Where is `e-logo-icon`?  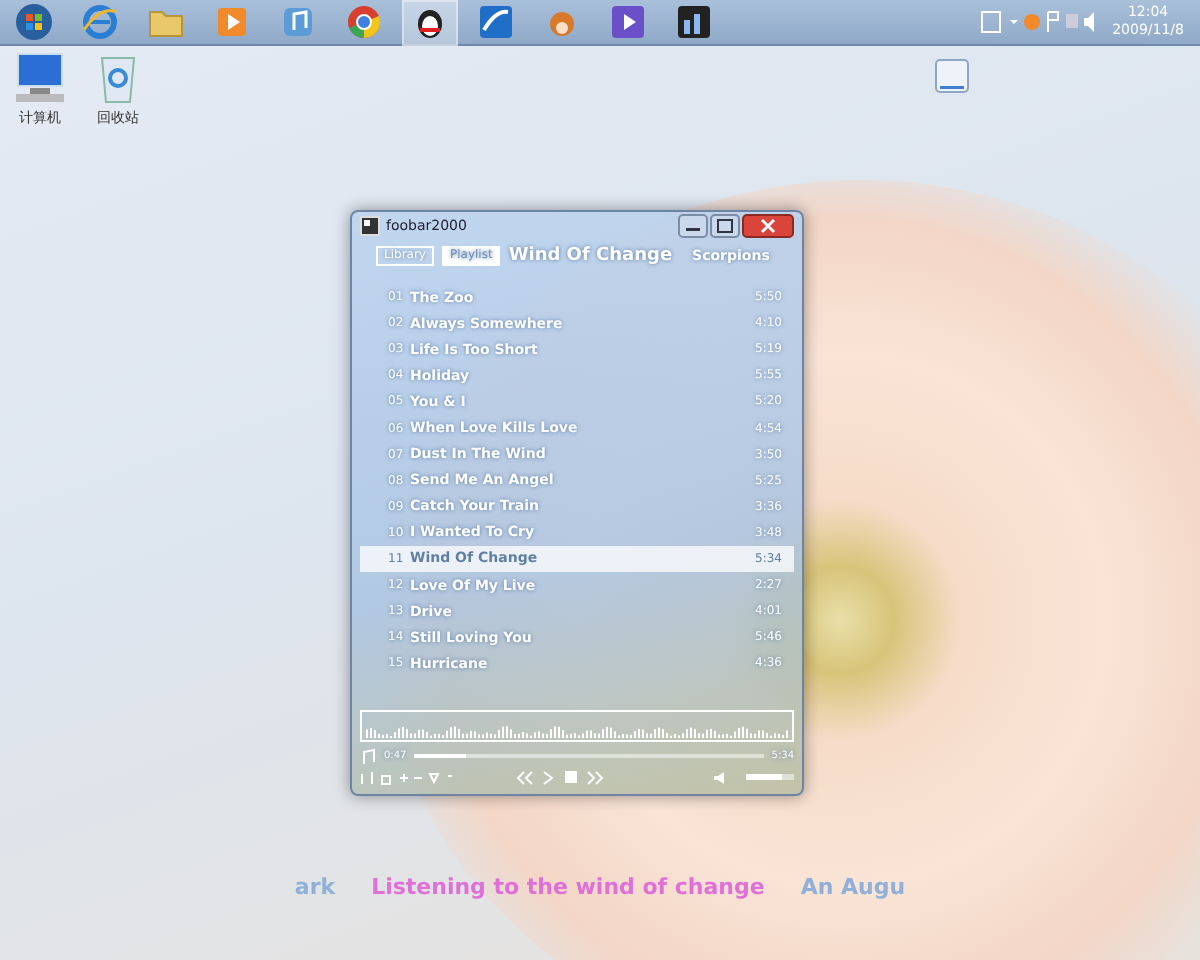
e-logo-icon is located at coordinates (100, 22).